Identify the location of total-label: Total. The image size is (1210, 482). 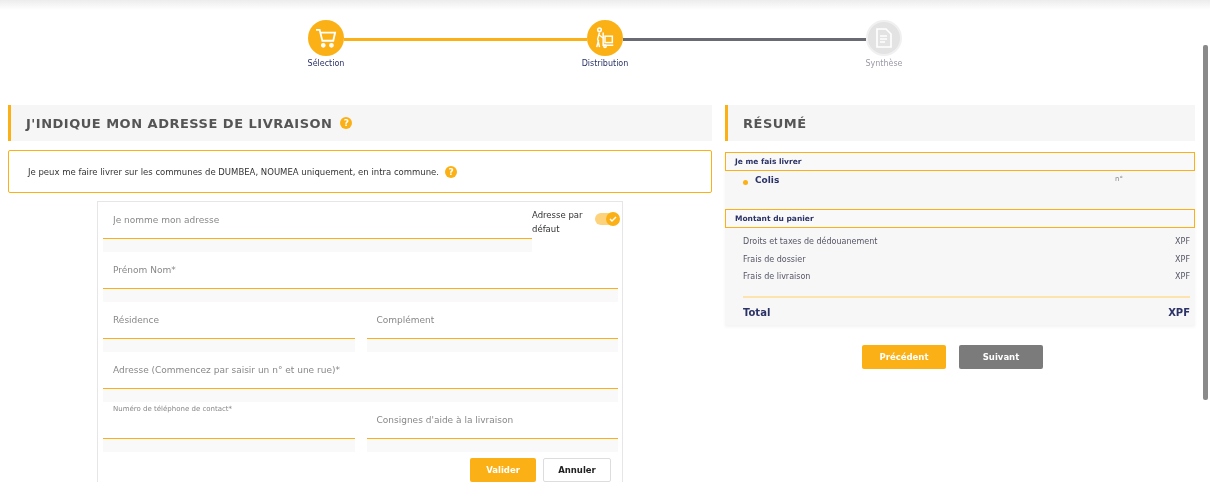
(757, 312).